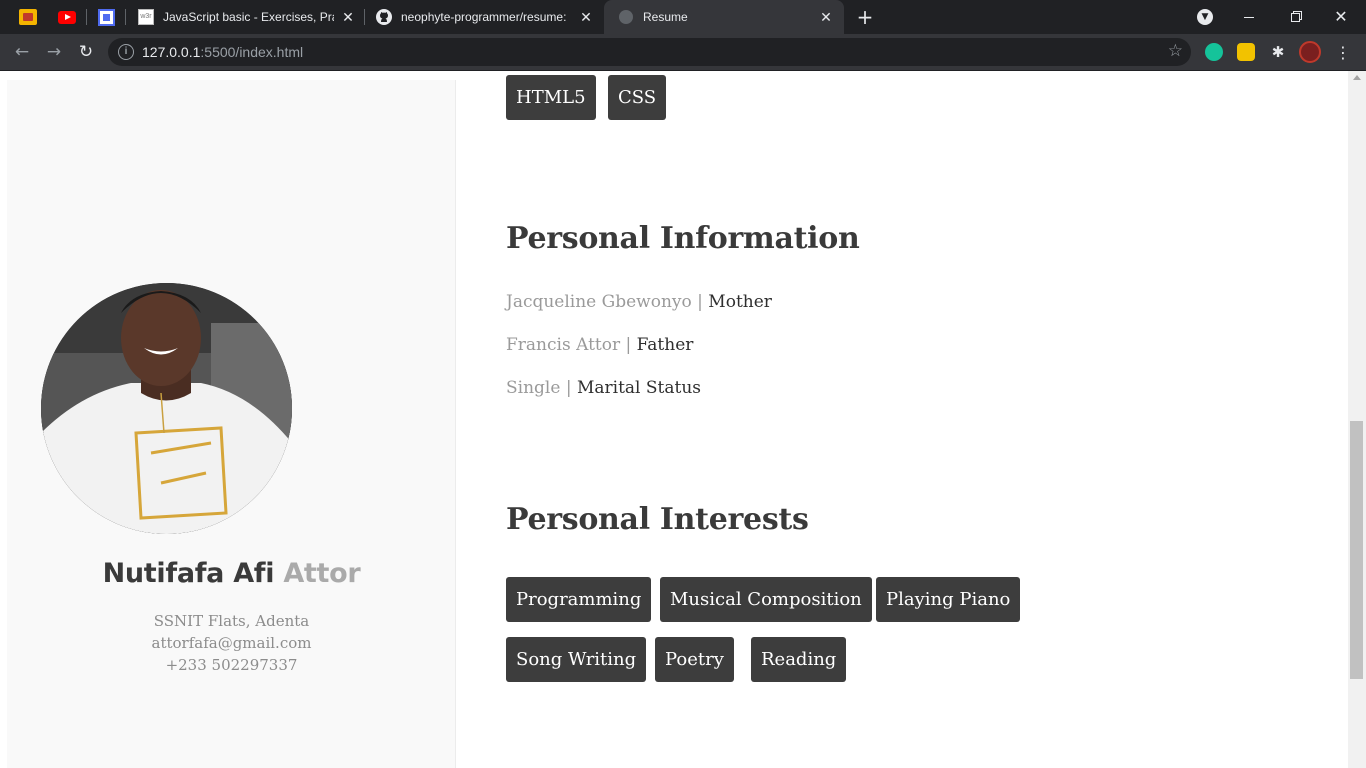 This screenshot has height=768, width=1366. I want to click on forward-arrow-icon: →, so click(54, 52).